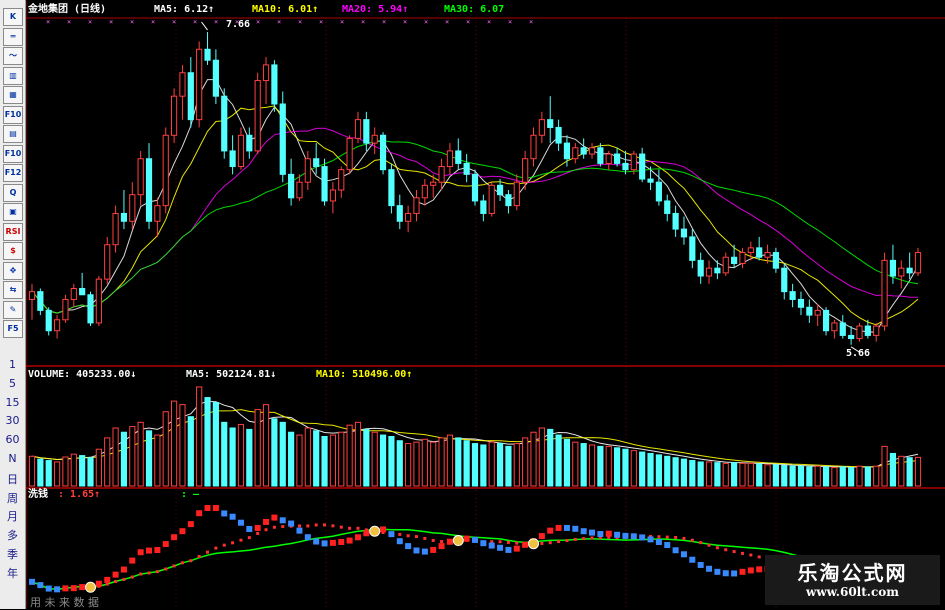  What do you see at coordinates (13, 192) in the screenshot?
I see `toolbar-query-button: Q` at bounding box center [13, 192].